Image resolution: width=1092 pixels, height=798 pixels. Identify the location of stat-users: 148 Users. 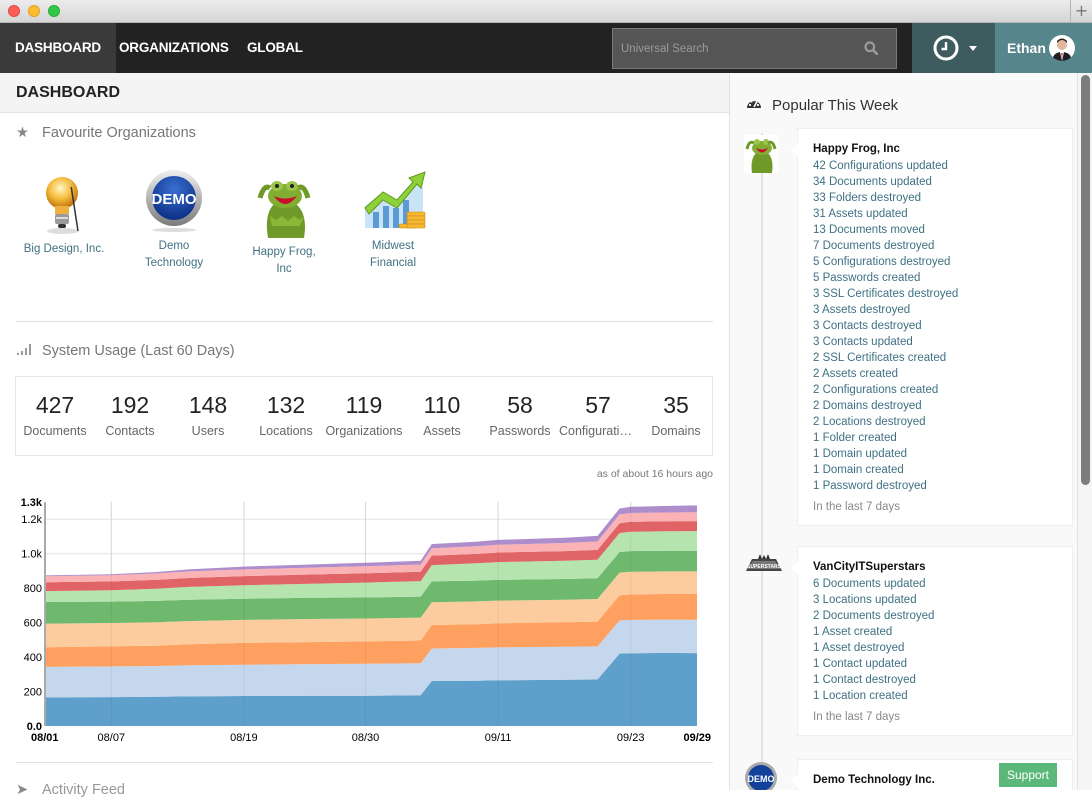
(208, 415).